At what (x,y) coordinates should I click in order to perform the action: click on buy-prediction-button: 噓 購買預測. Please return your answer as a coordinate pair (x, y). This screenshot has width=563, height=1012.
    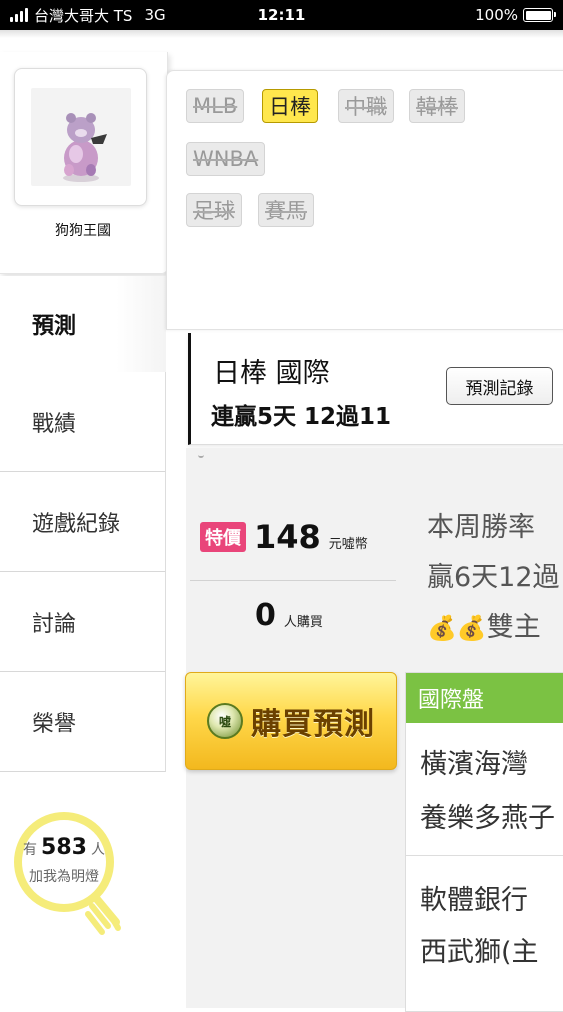
    Looking at the image, I should click on (291, 721).